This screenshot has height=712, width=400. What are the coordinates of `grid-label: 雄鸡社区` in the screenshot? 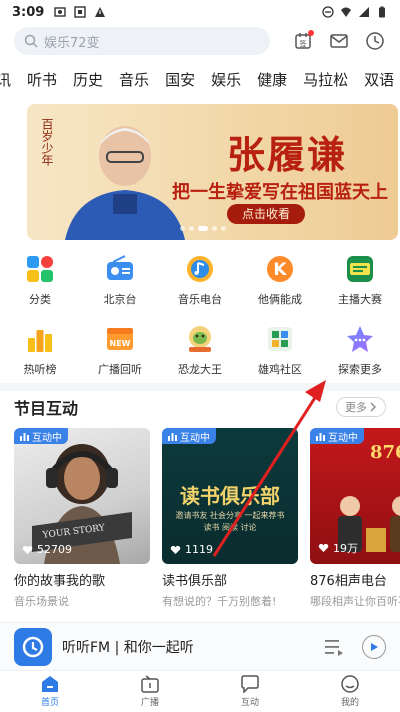 It's located at (280, 369).